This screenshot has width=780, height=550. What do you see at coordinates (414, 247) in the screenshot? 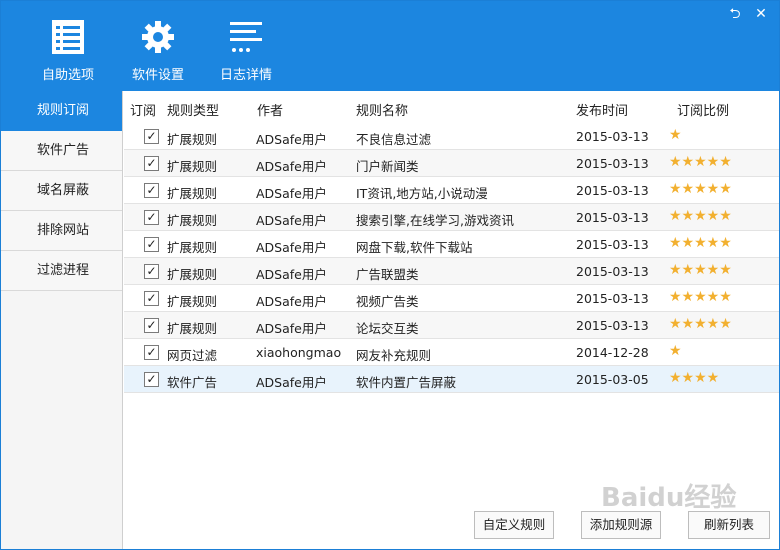
I see `rule-name: 网盘下载,软件下载站` at bounding box center [414, 247].